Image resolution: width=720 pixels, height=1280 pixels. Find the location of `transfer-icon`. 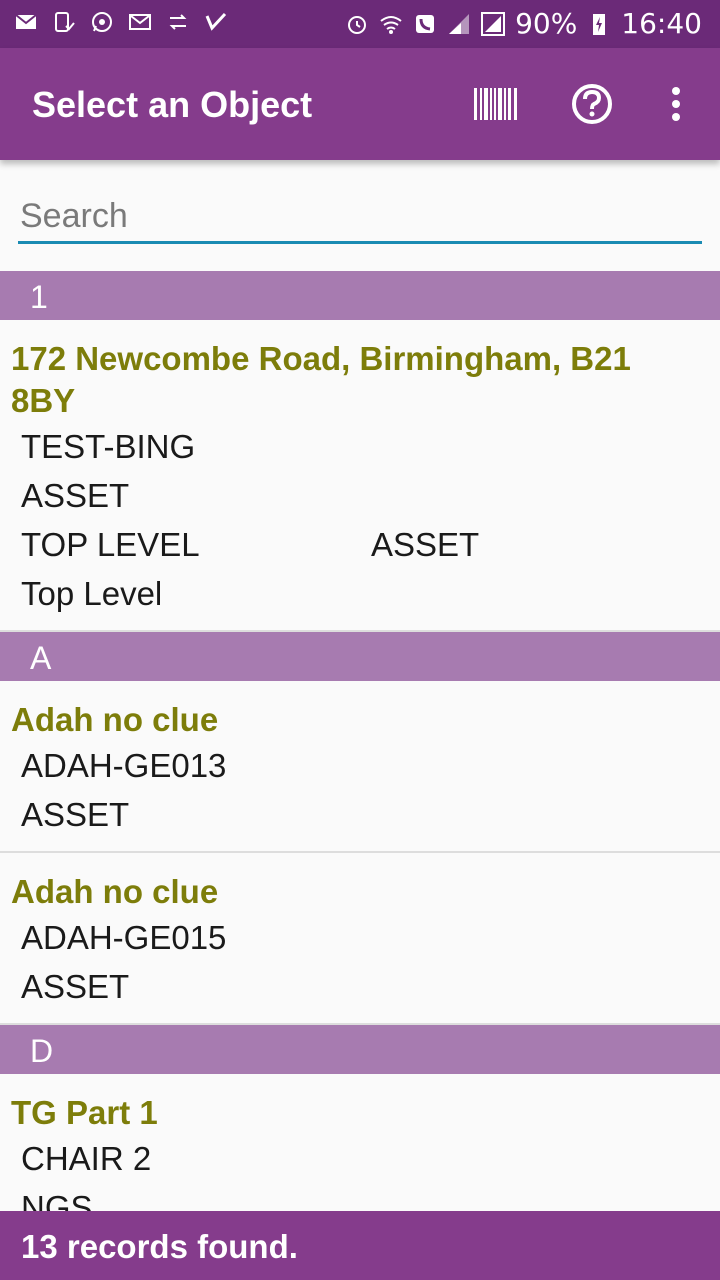

transfer-icon is located at coordinates (178, 22).